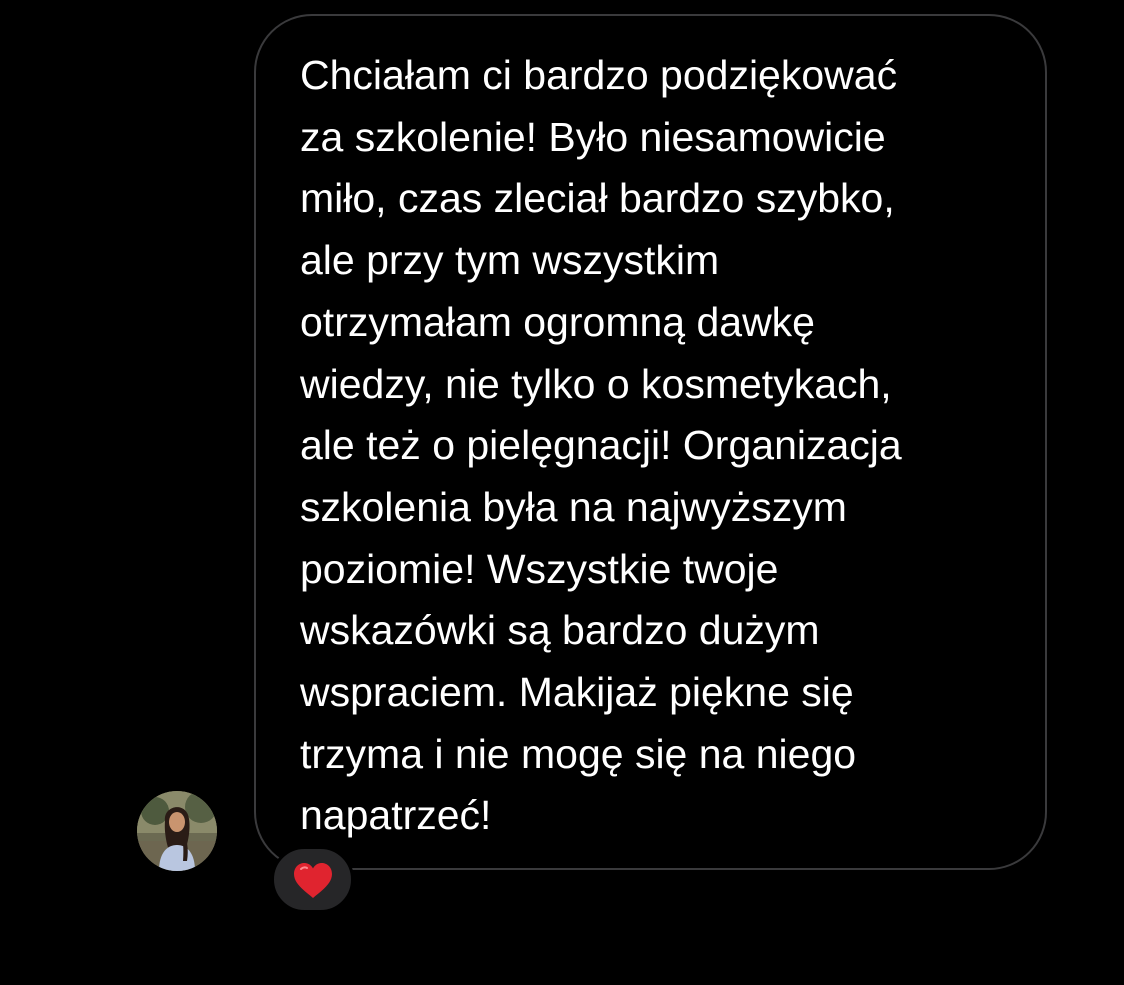 The width and height of the screenshot is (1124, 985). Describe the element at coordinates (573, 506) in the screenshot. I see `message-line: szkolenia była na najwyższym` at that location.